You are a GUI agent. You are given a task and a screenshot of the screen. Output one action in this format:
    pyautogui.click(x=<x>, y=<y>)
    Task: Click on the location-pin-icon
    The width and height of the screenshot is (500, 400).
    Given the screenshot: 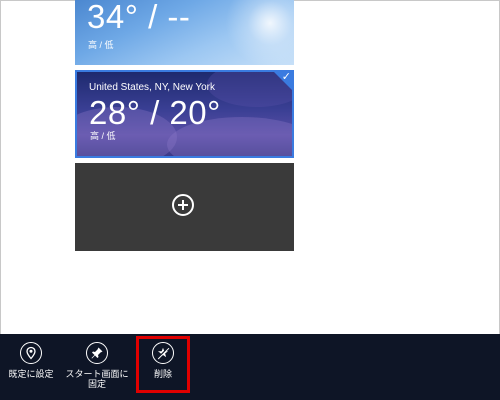 What is the action you would take?
    pyautogui.click(x=31, y=353)
    